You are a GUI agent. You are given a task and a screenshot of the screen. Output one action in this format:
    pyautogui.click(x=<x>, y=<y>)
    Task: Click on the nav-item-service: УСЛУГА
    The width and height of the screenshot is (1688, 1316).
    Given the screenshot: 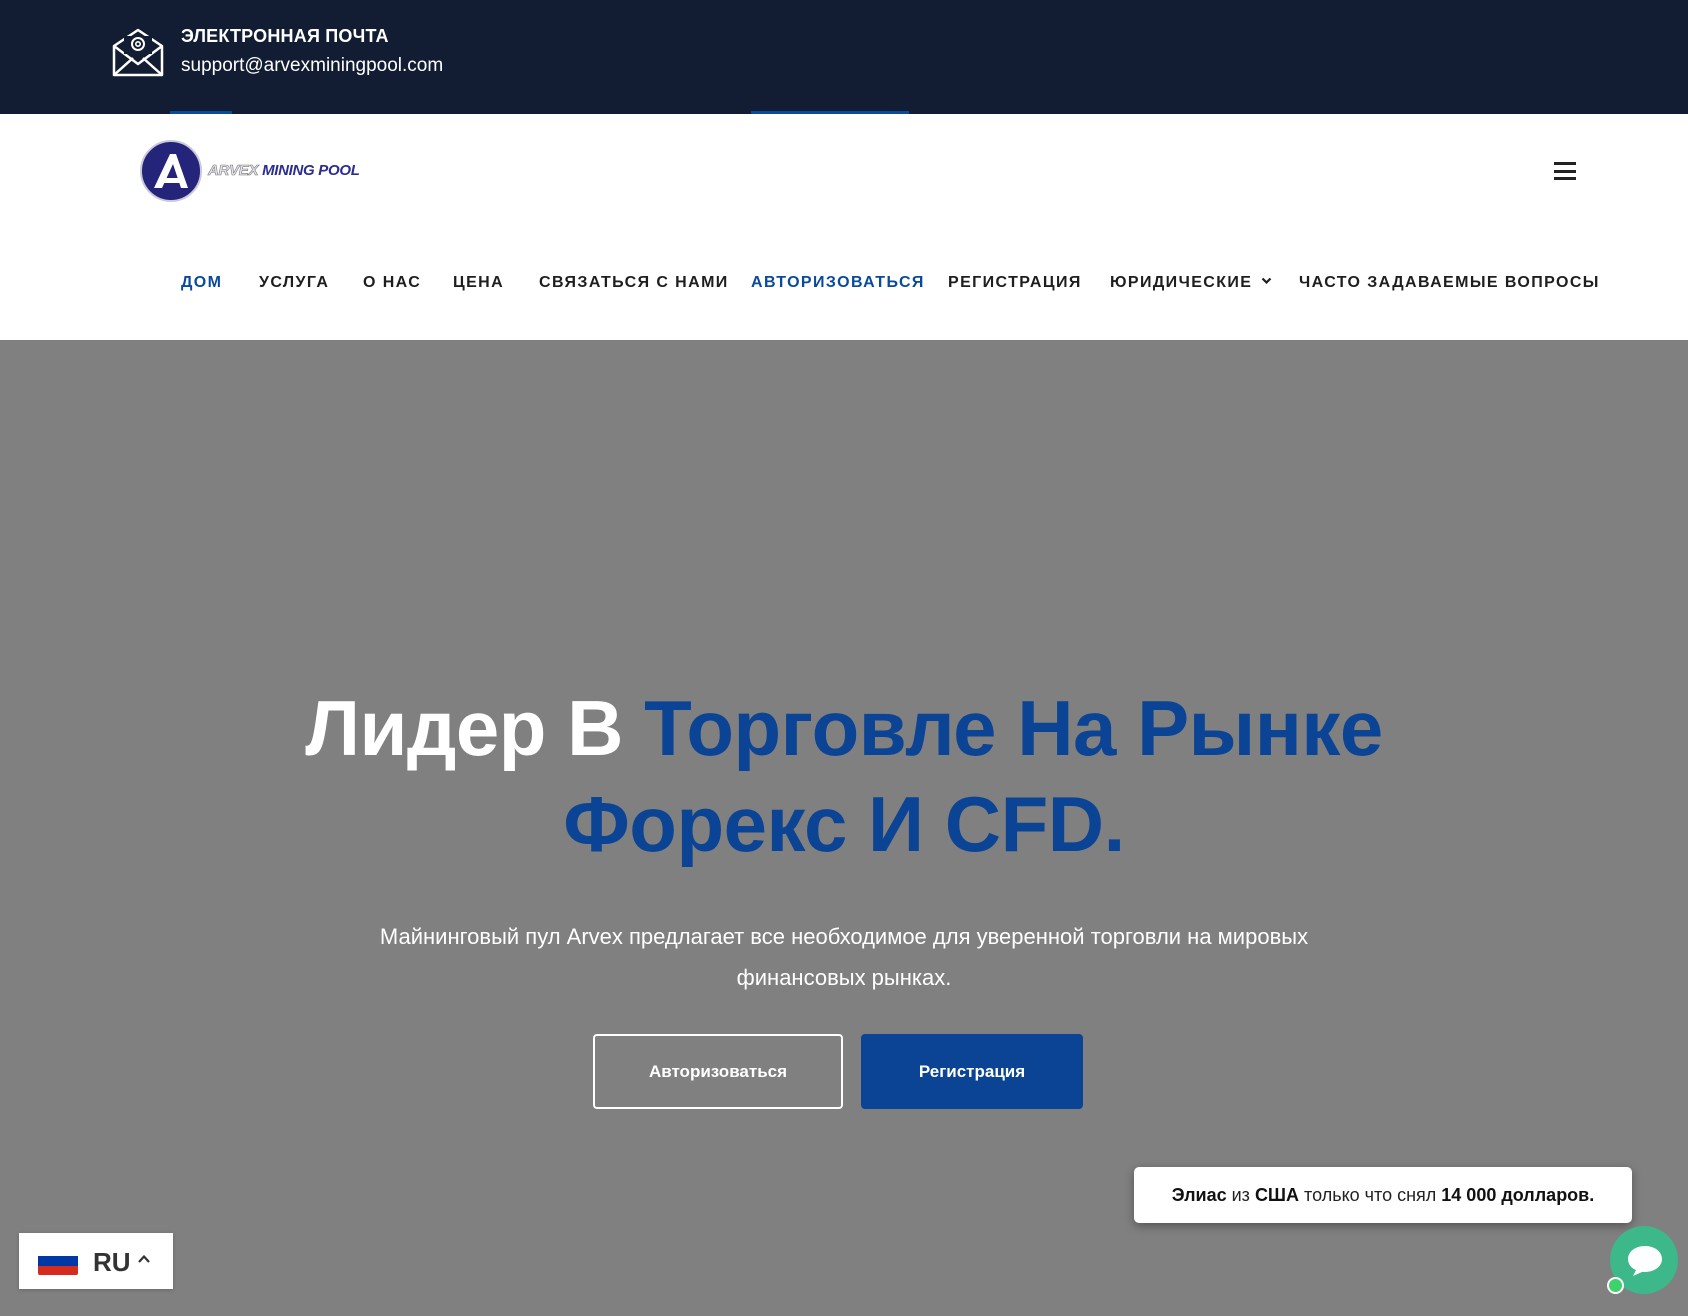 What is the action you would take?
    pyautogui.click(x=294, y=283)
    